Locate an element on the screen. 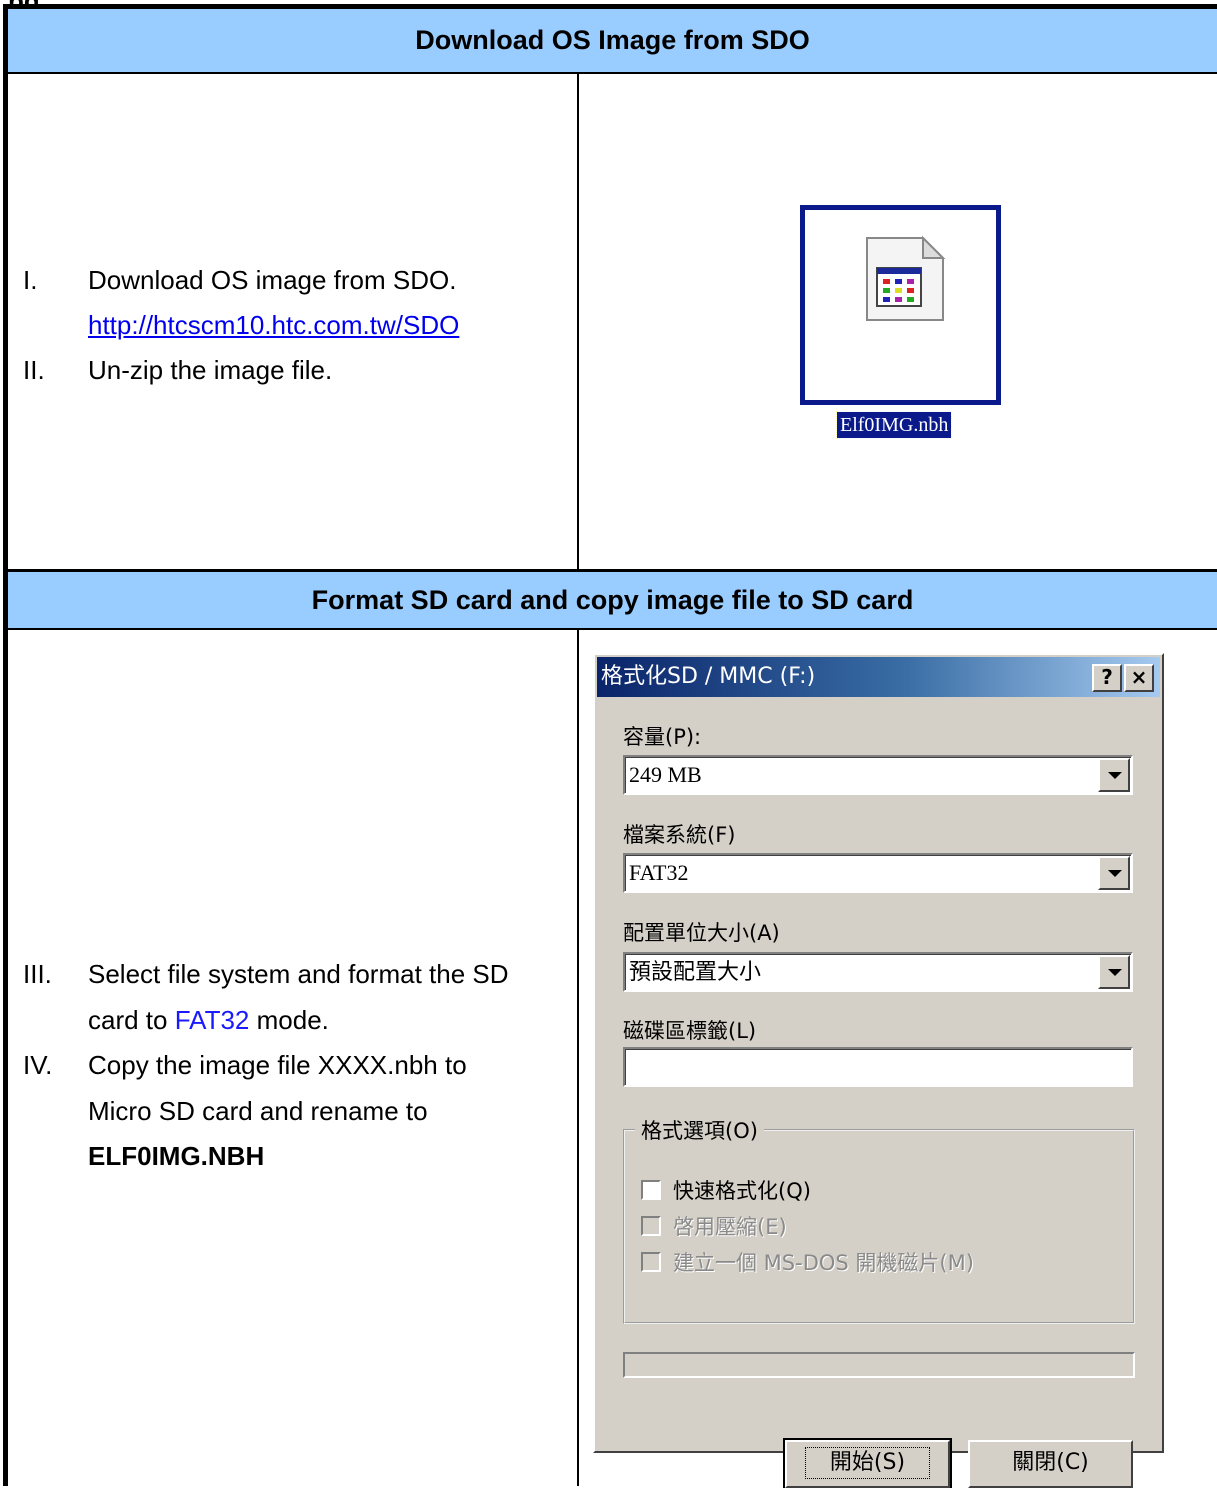  volume-label: 磁碟區標籤(L) is located at coordinates (690, 1031).